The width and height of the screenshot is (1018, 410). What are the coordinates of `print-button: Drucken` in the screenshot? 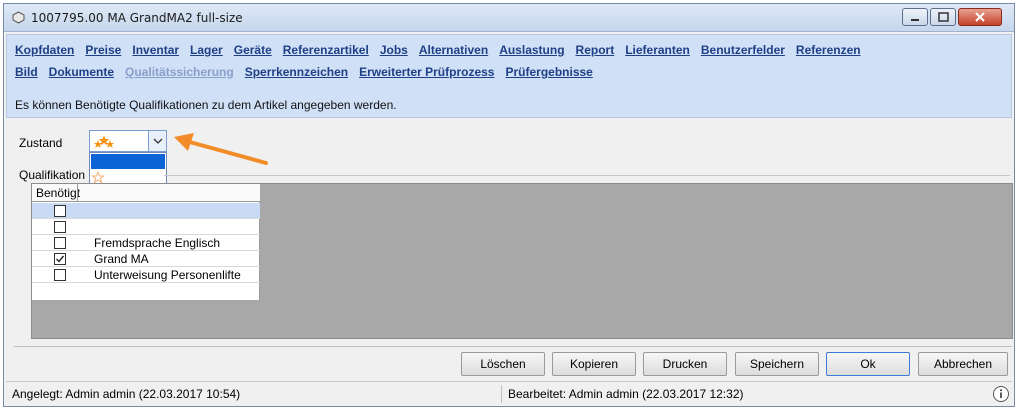 It's located at (685, 364).